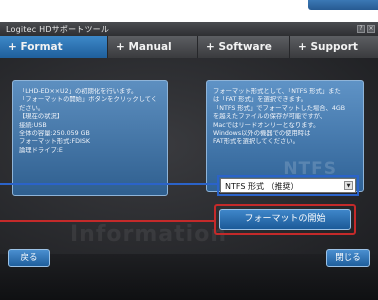 Image resolution: width=378 pixels, height=300 pixels. Describe the element at coordinates (266, 125) in the screenshot. I see `format-line: Macではリードオンリーとなります。` at that location.